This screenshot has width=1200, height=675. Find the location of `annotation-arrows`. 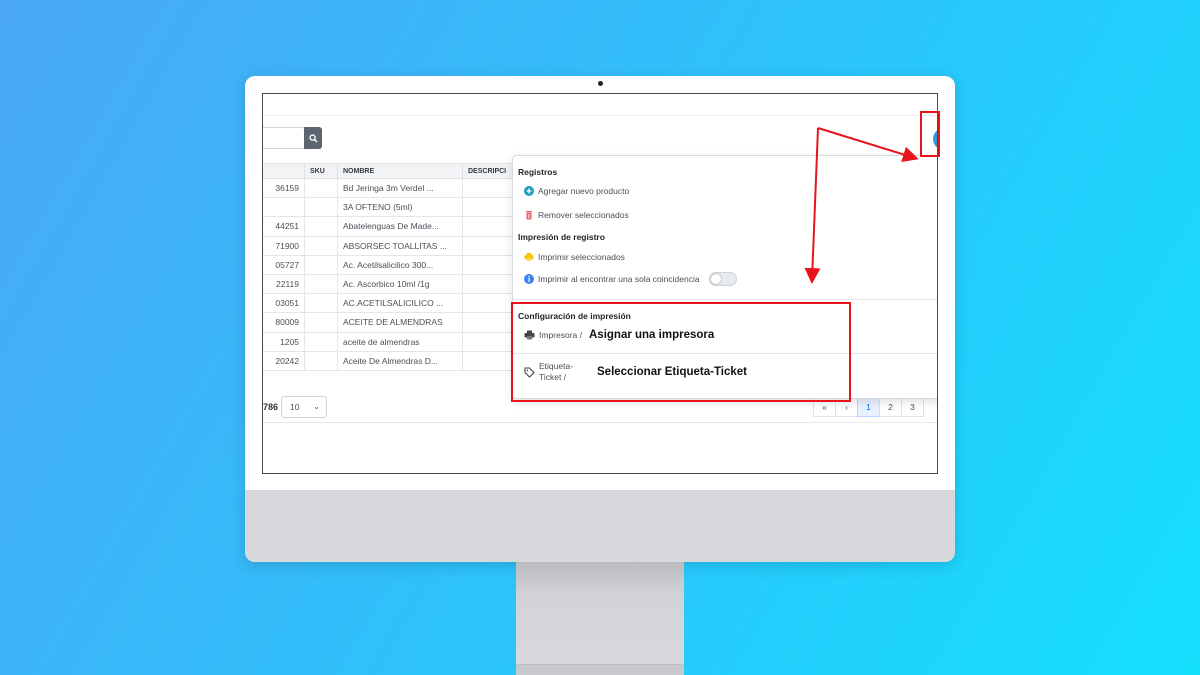

annotation-arrows is located at coordinates (861, 205).